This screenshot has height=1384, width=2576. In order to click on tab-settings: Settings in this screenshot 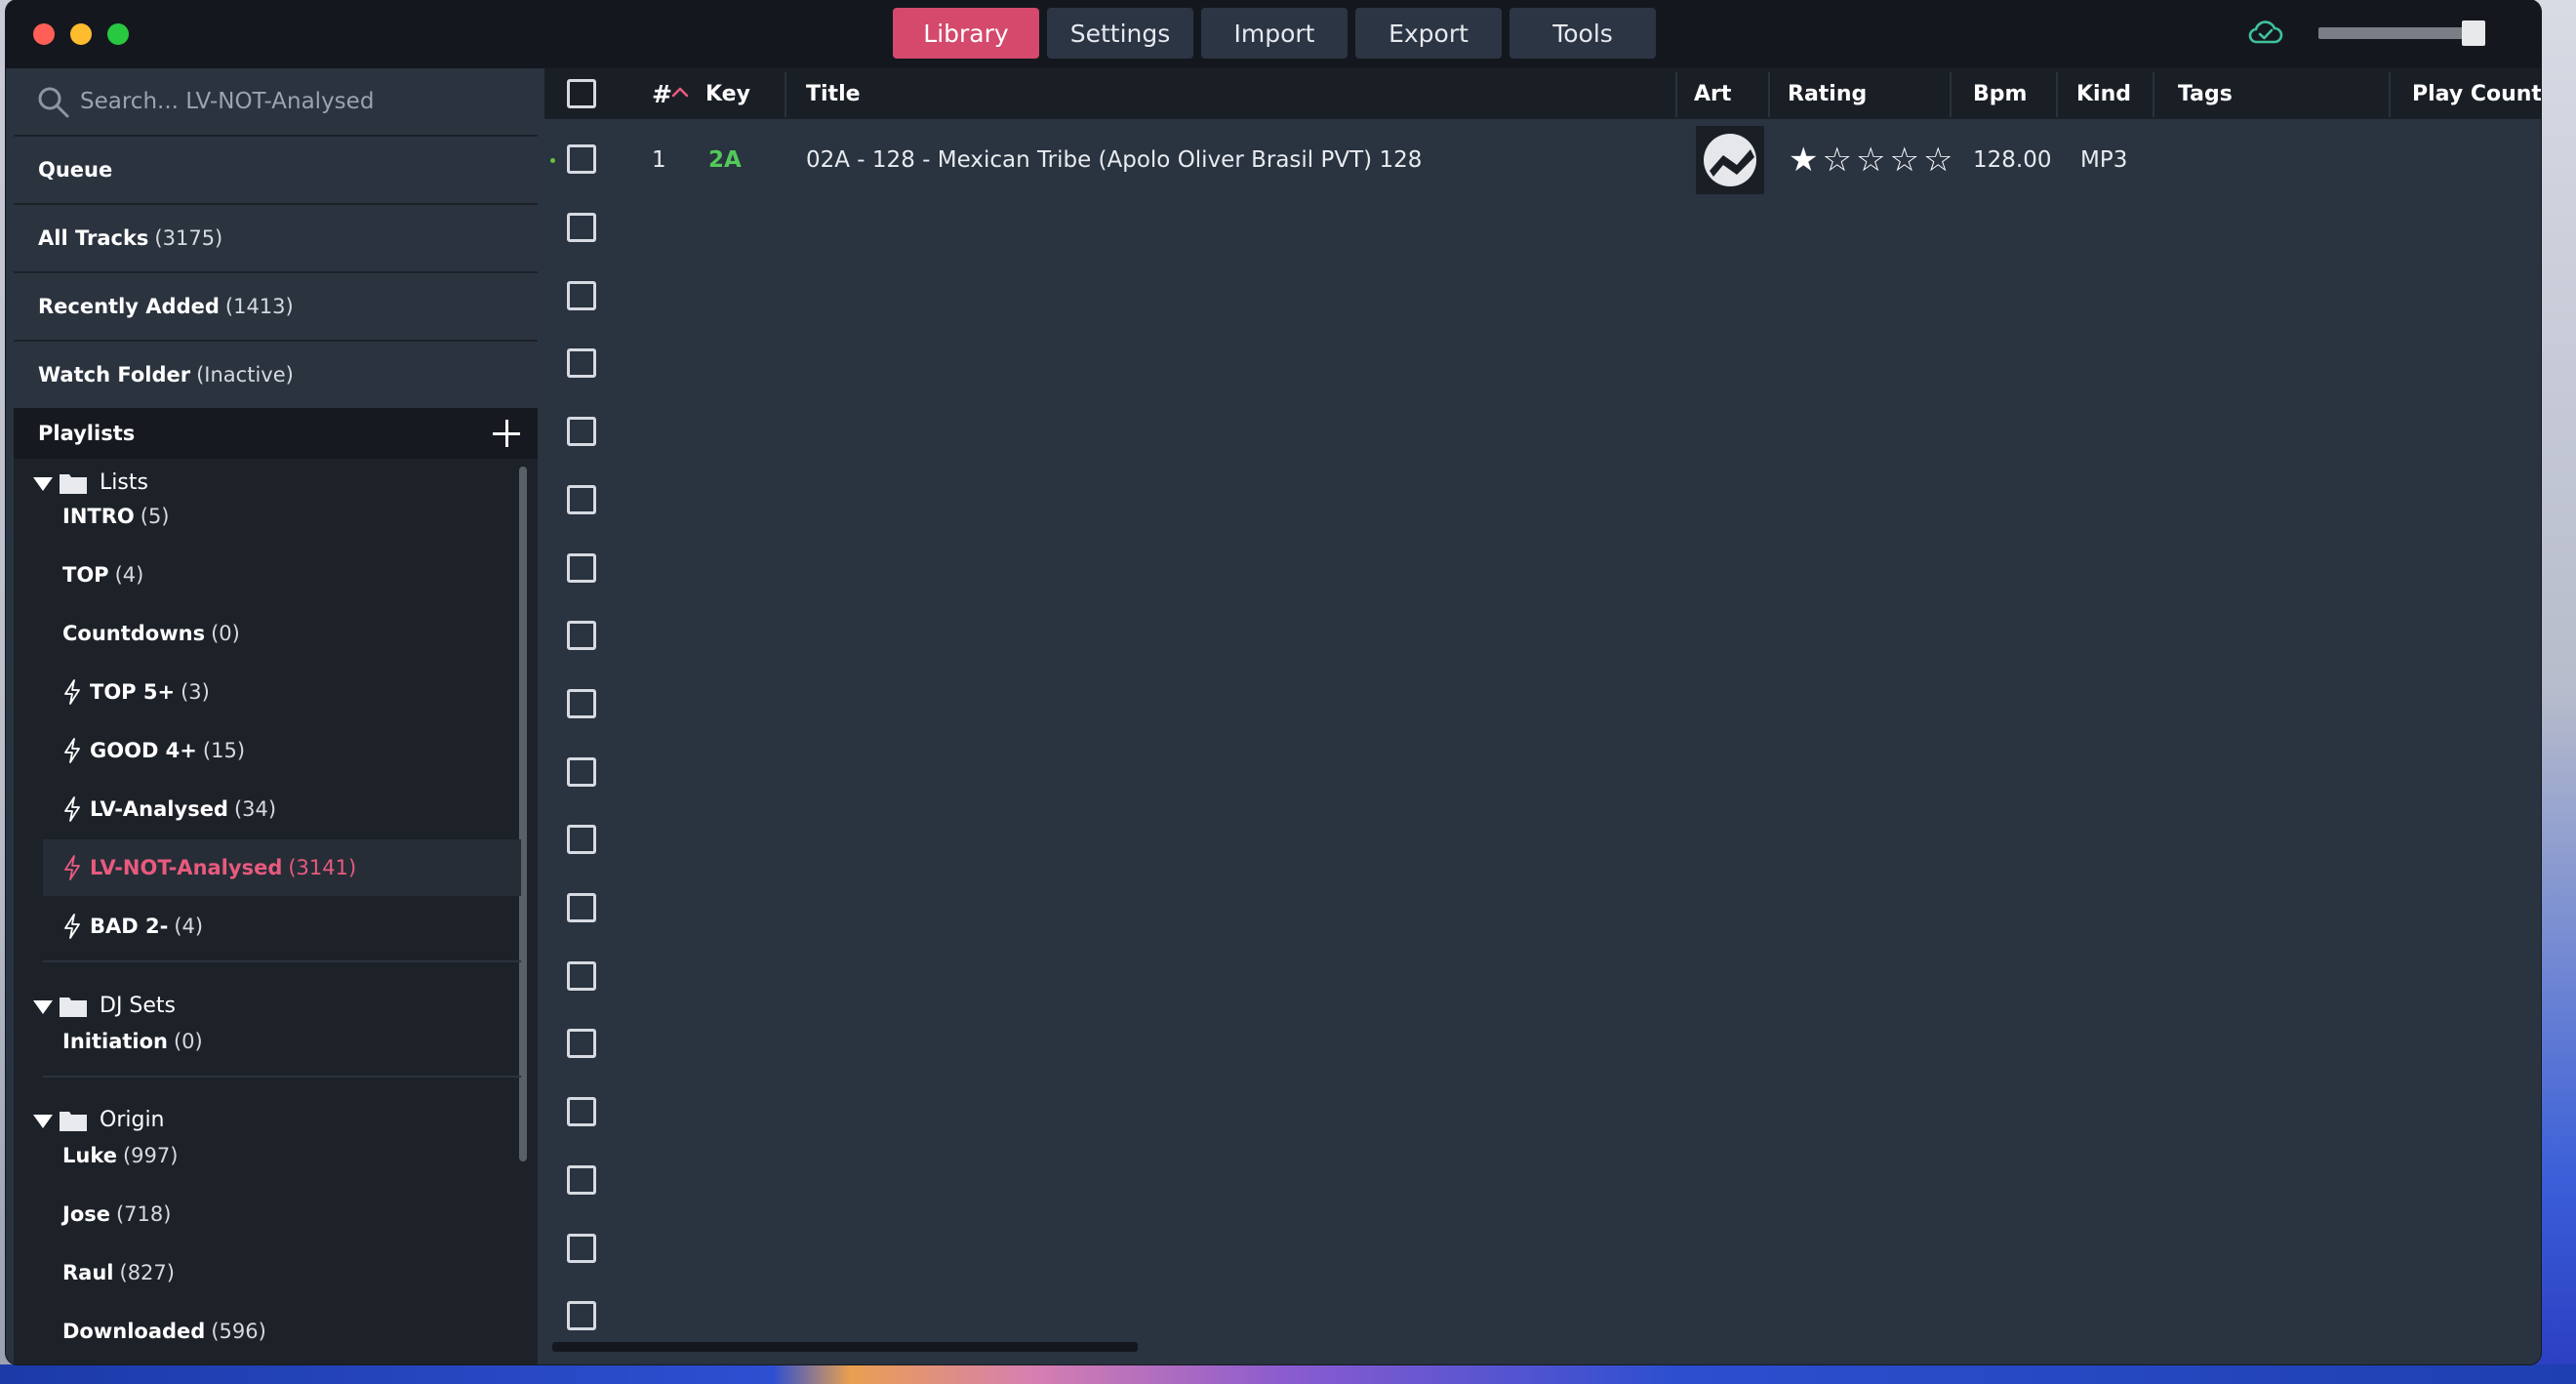, I will do `click(1120, 33)`.